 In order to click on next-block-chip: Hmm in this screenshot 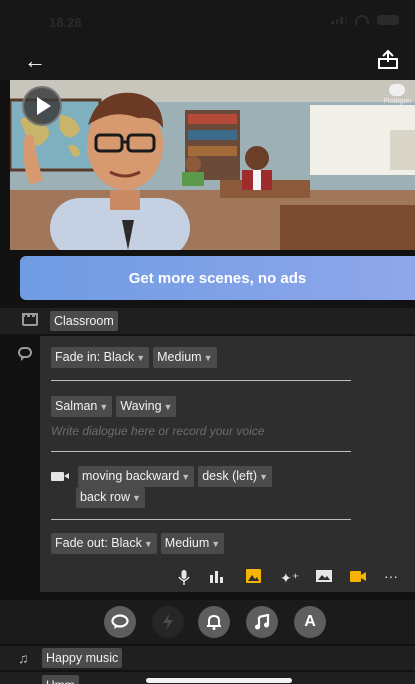, I will do `click(60, 679)`.